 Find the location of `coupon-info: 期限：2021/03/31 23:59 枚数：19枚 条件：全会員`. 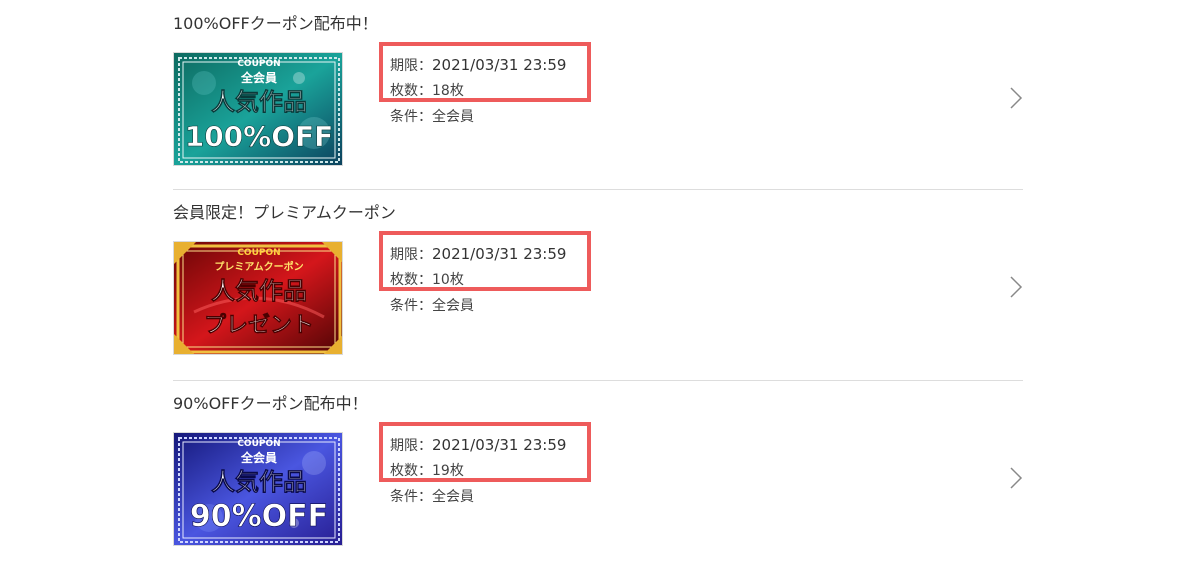

coupon-info: 期限：2021/03/31 23:59 枚数：19枚 条件：全会員 is located at coordinates (478, 471).